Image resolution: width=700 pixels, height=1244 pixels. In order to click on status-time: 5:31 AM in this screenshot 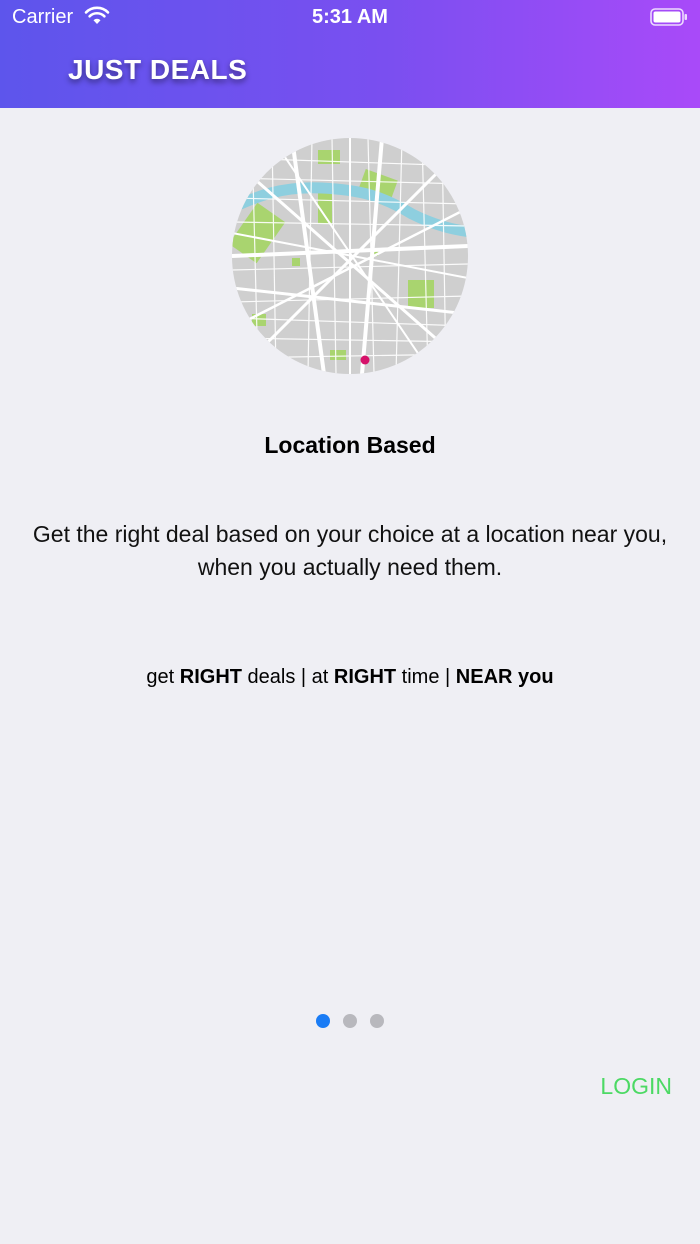, I will do `click(350, 17)`.